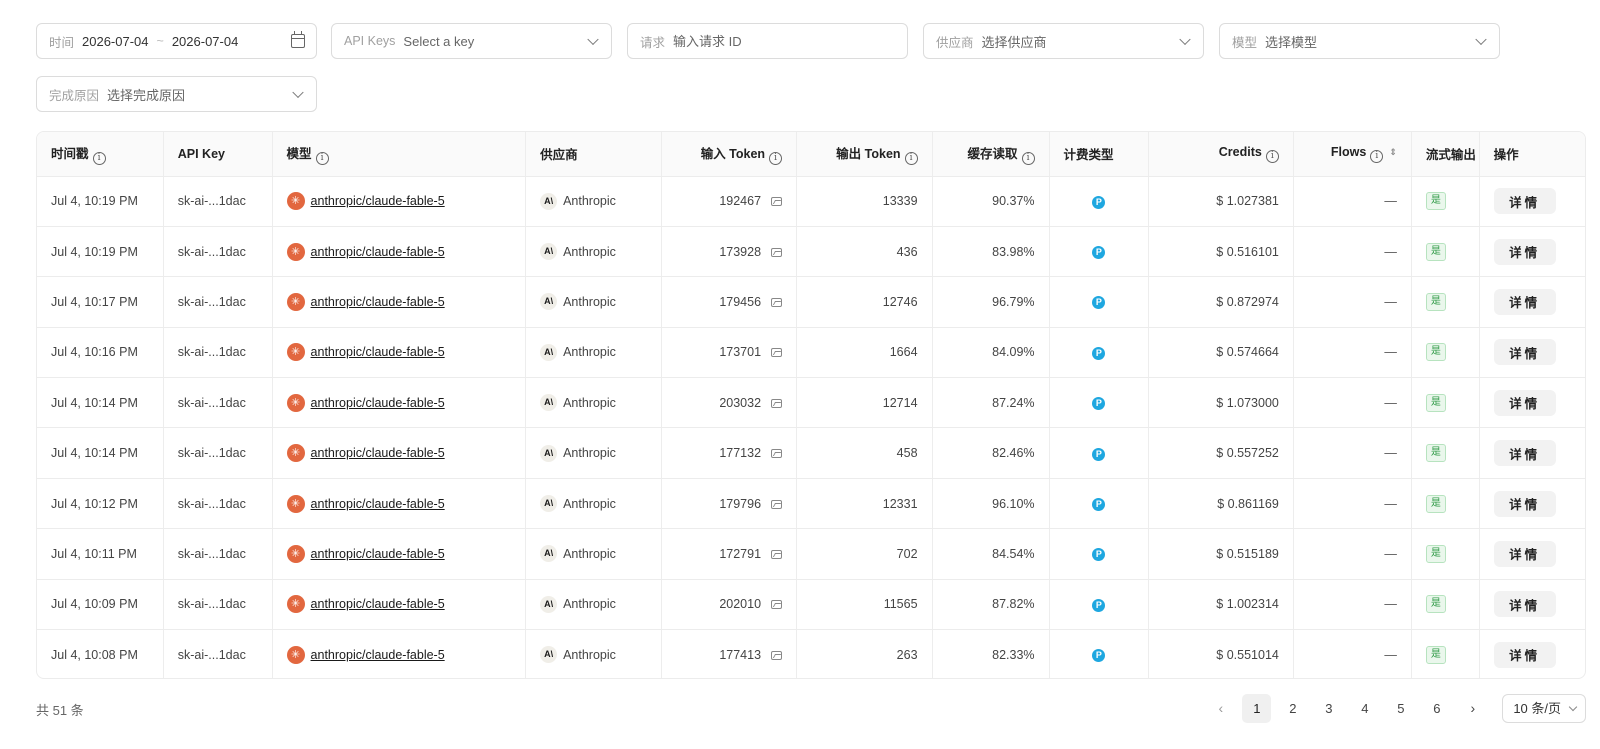 The height and width of the screenshot is (749, 1600). I want to click on cell-credits: $ 0.515189, so click(1221, 554).